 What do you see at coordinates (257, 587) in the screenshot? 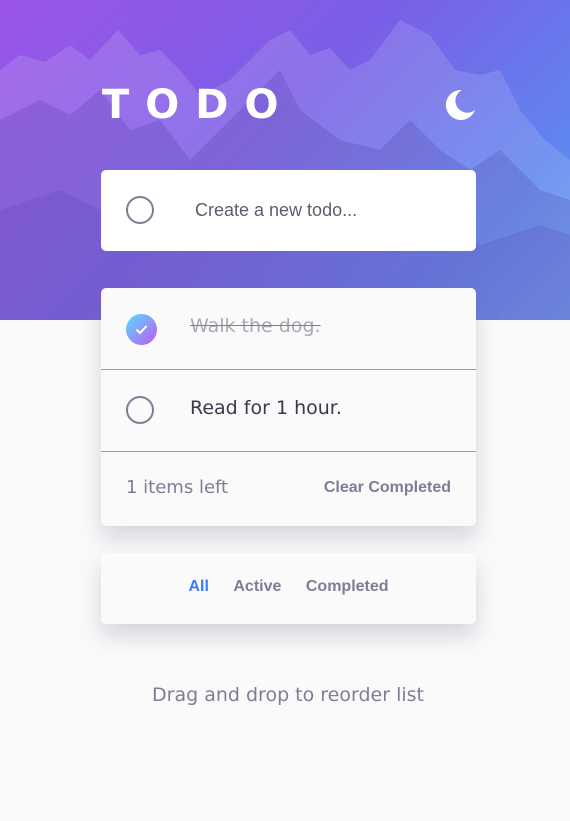
I see `filter-active-button: Active` at bounding box center [257, 587].